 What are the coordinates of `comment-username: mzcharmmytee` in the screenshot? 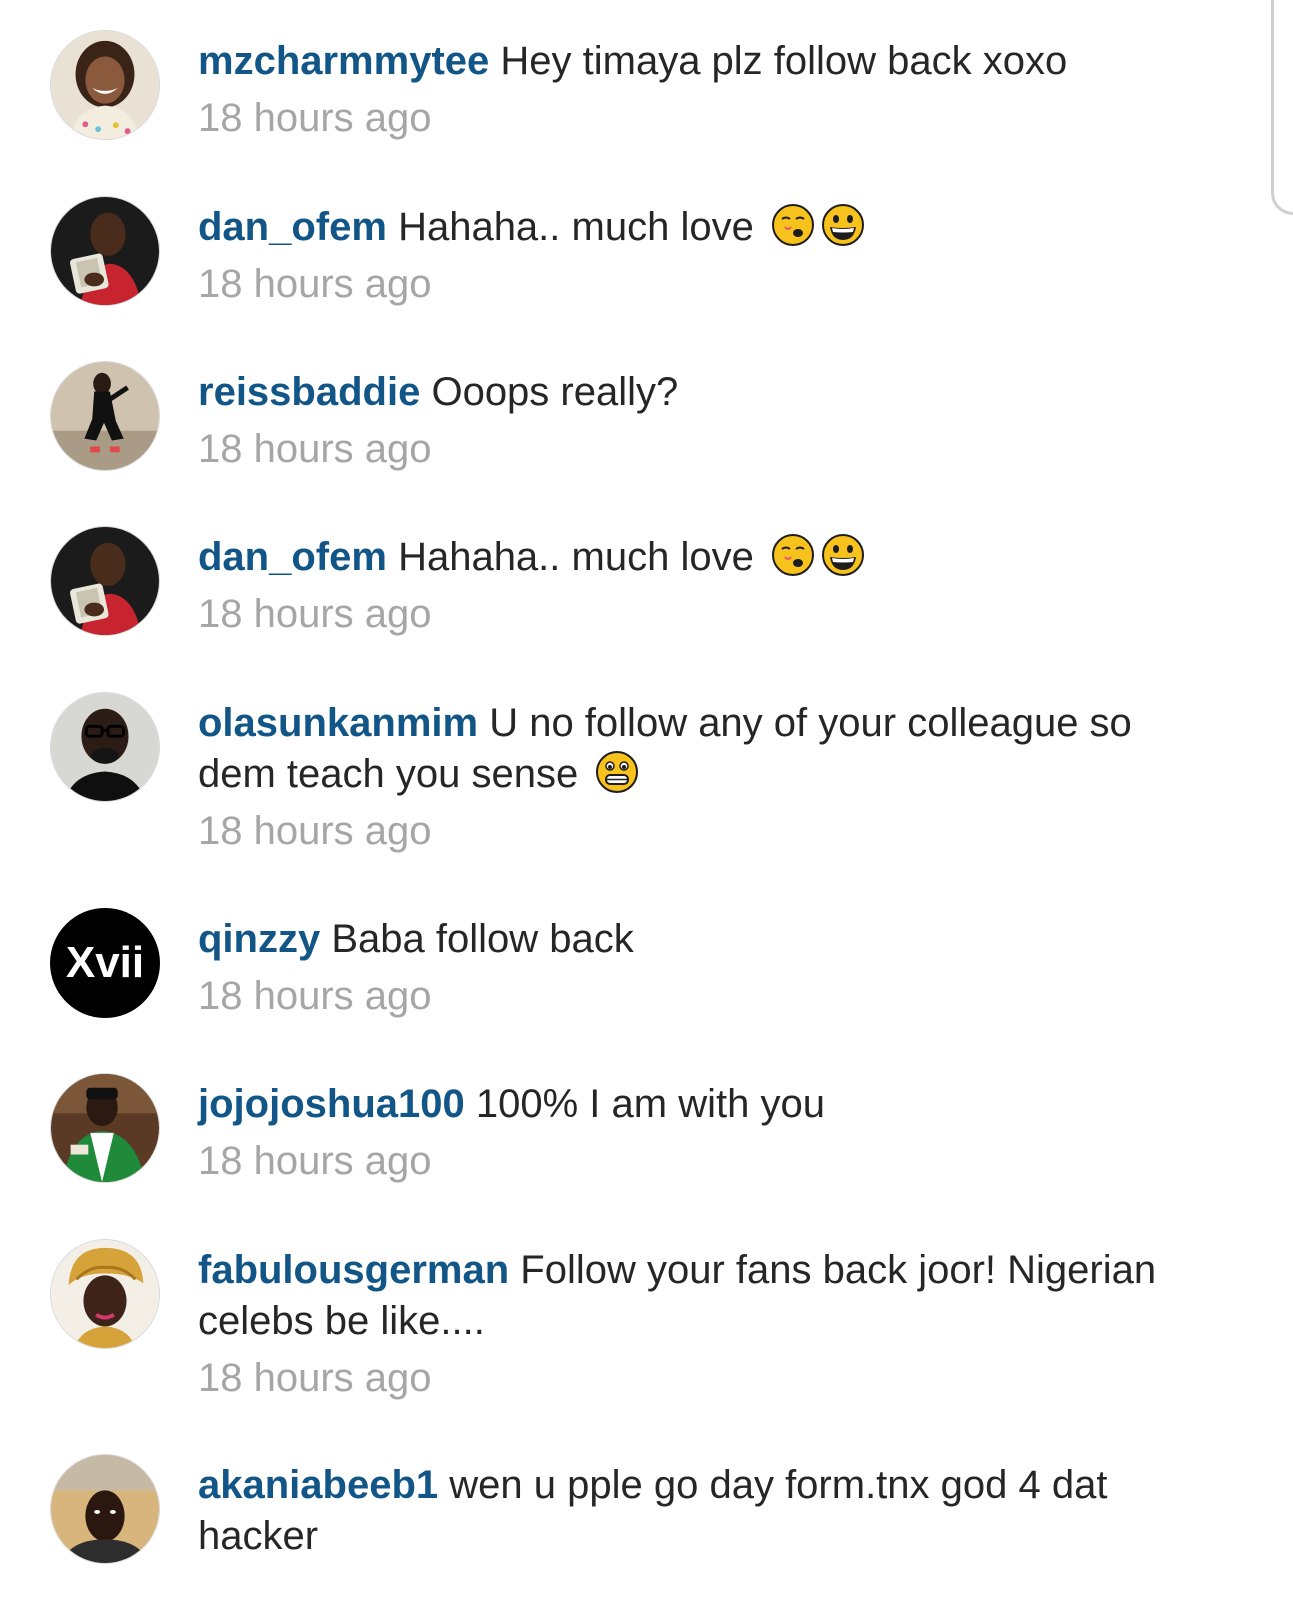 It's located at (343, 61).